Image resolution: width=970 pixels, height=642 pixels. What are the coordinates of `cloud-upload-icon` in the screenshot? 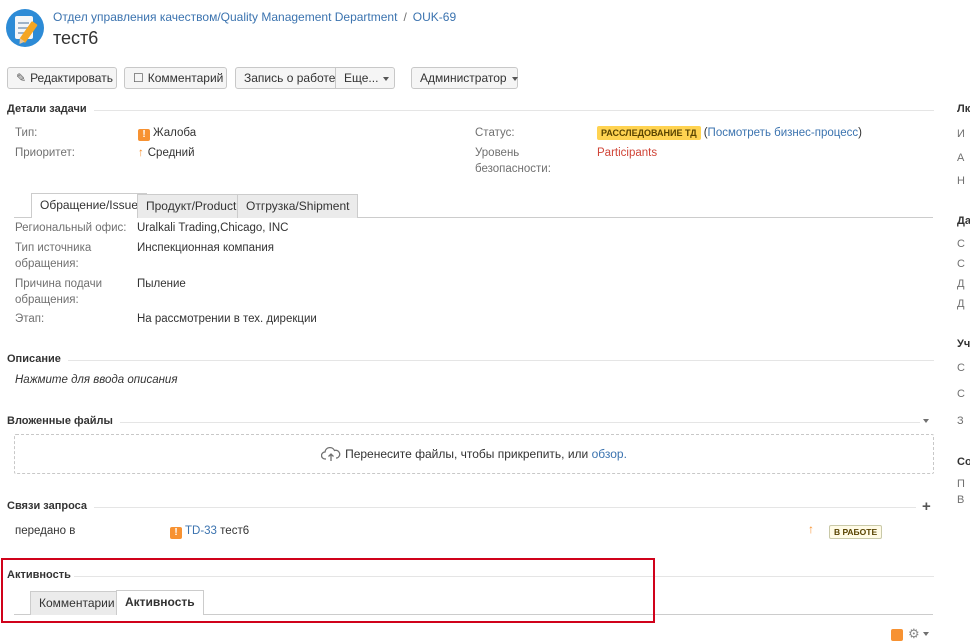 It's located at (330, 458).